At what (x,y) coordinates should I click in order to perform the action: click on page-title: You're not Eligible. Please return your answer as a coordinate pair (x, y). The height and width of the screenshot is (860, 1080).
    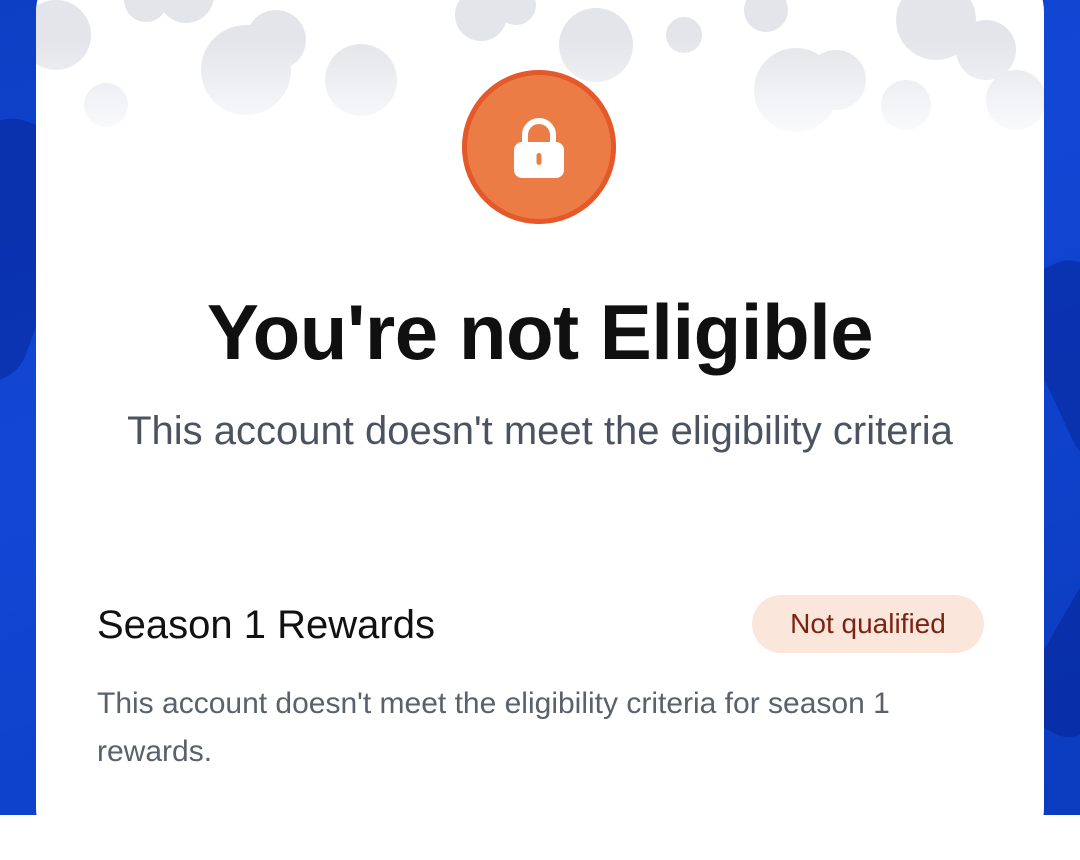
    Looking at the image, I should click on (540, 332).